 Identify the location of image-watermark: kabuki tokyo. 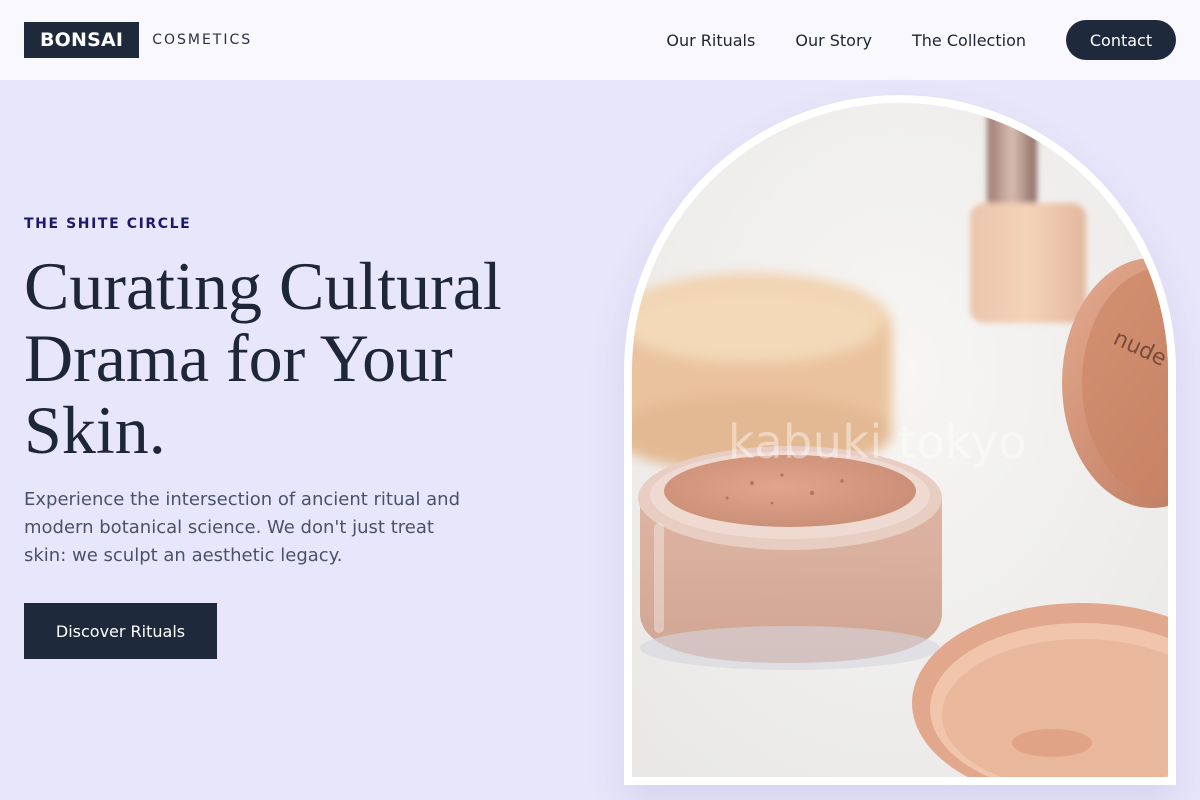
(877, 442).